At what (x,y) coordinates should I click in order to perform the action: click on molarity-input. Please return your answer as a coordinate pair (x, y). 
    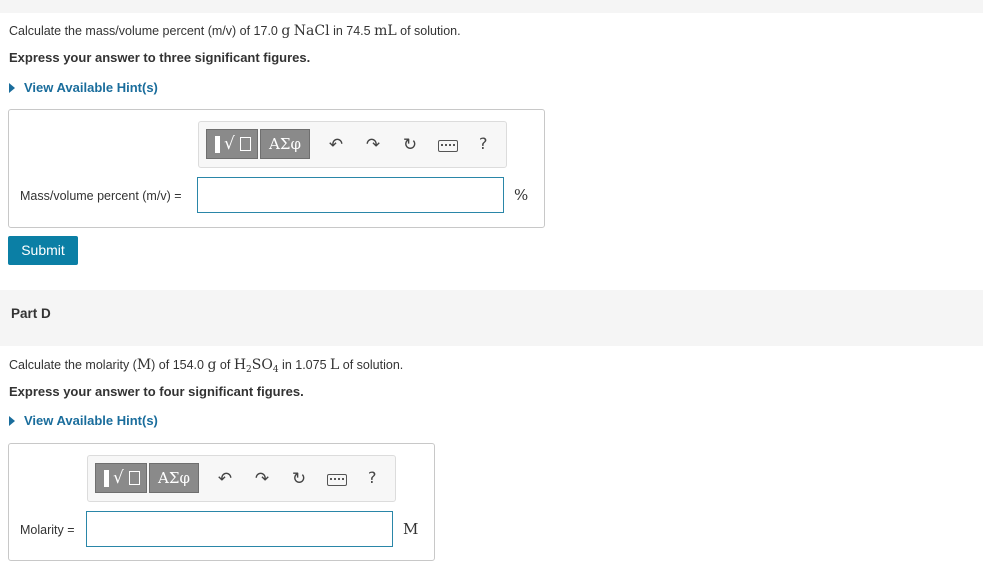
    Looking at the image, I should click on (239, 529).